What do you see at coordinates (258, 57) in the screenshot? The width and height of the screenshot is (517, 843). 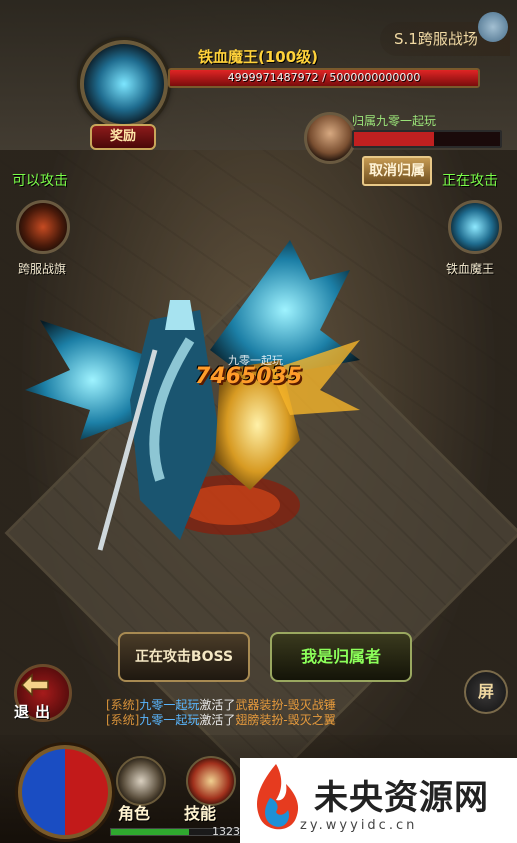 I see `boss-name: 铁血魔王(100级)` at bounding box center [258, 57].